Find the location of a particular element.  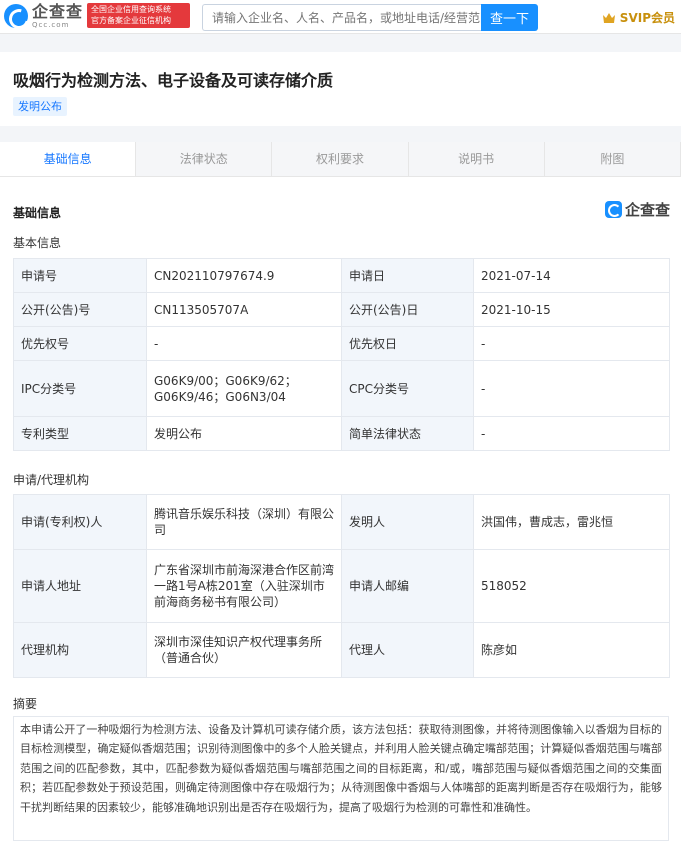

tab-bar: 基础信息 法律状态 权利要求 说明书 附图 is located at coordinates (340, 159).